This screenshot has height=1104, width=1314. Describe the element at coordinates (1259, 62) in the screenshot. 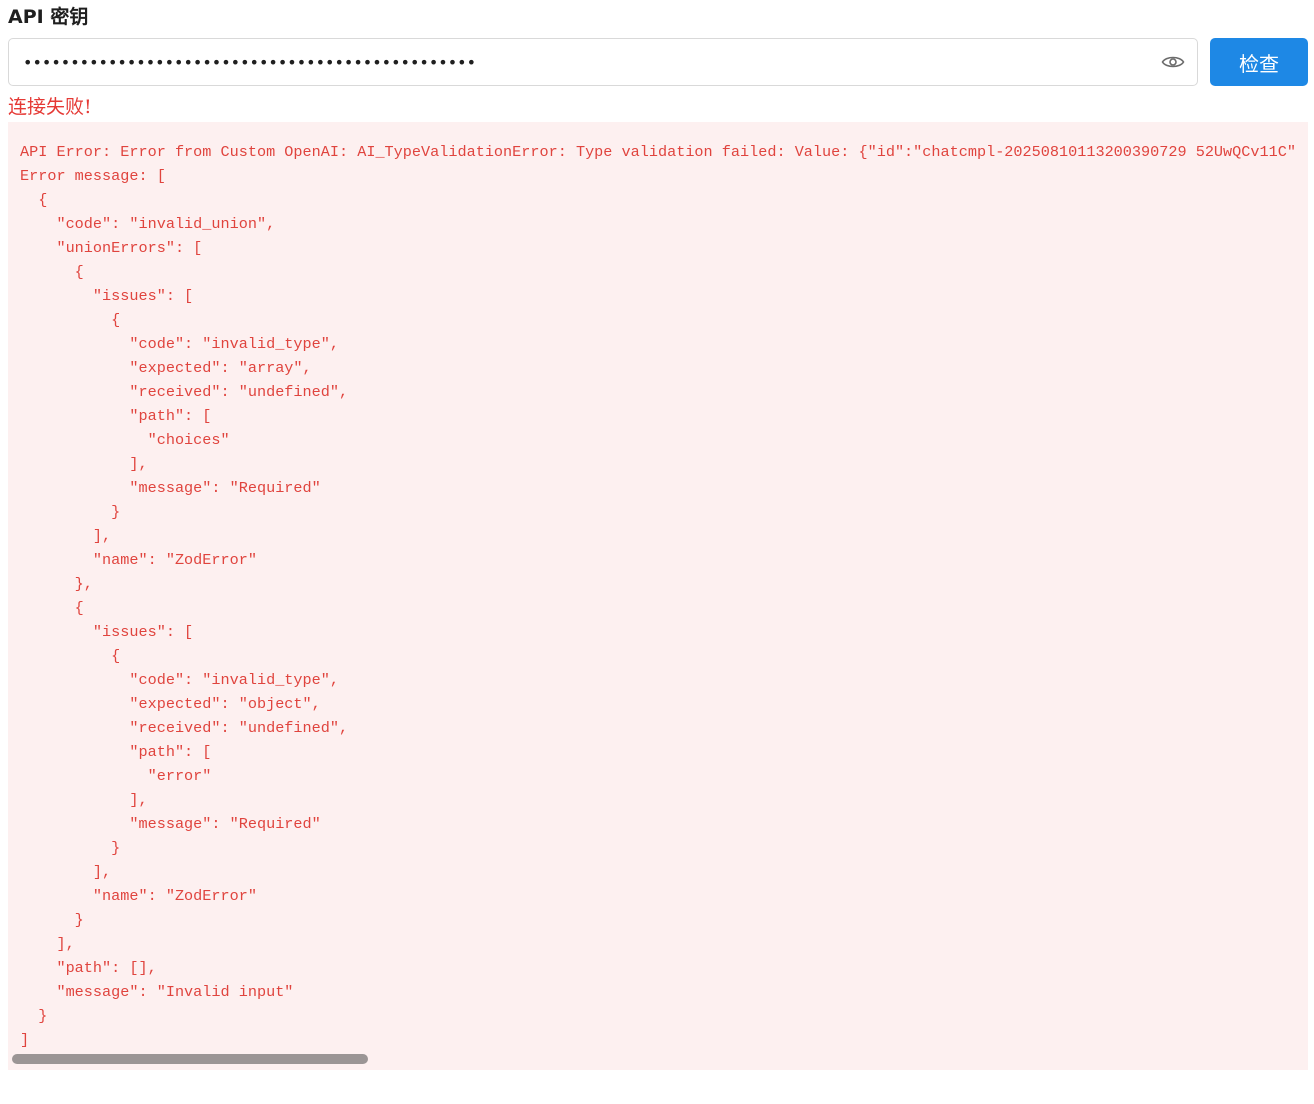

I see `check-button: 检查` at that location.